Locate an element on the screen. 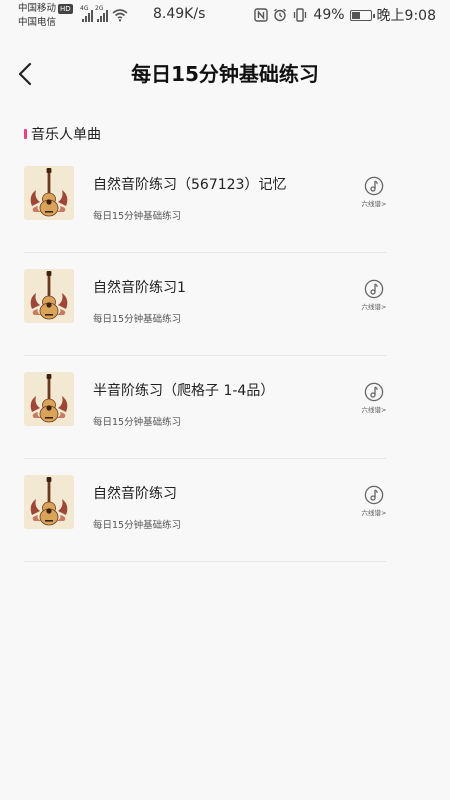 Image resolution: width=450 pixels, height=800 pixels. status-right: 49% 晚上9:08 is located at coordinates (345, 15).